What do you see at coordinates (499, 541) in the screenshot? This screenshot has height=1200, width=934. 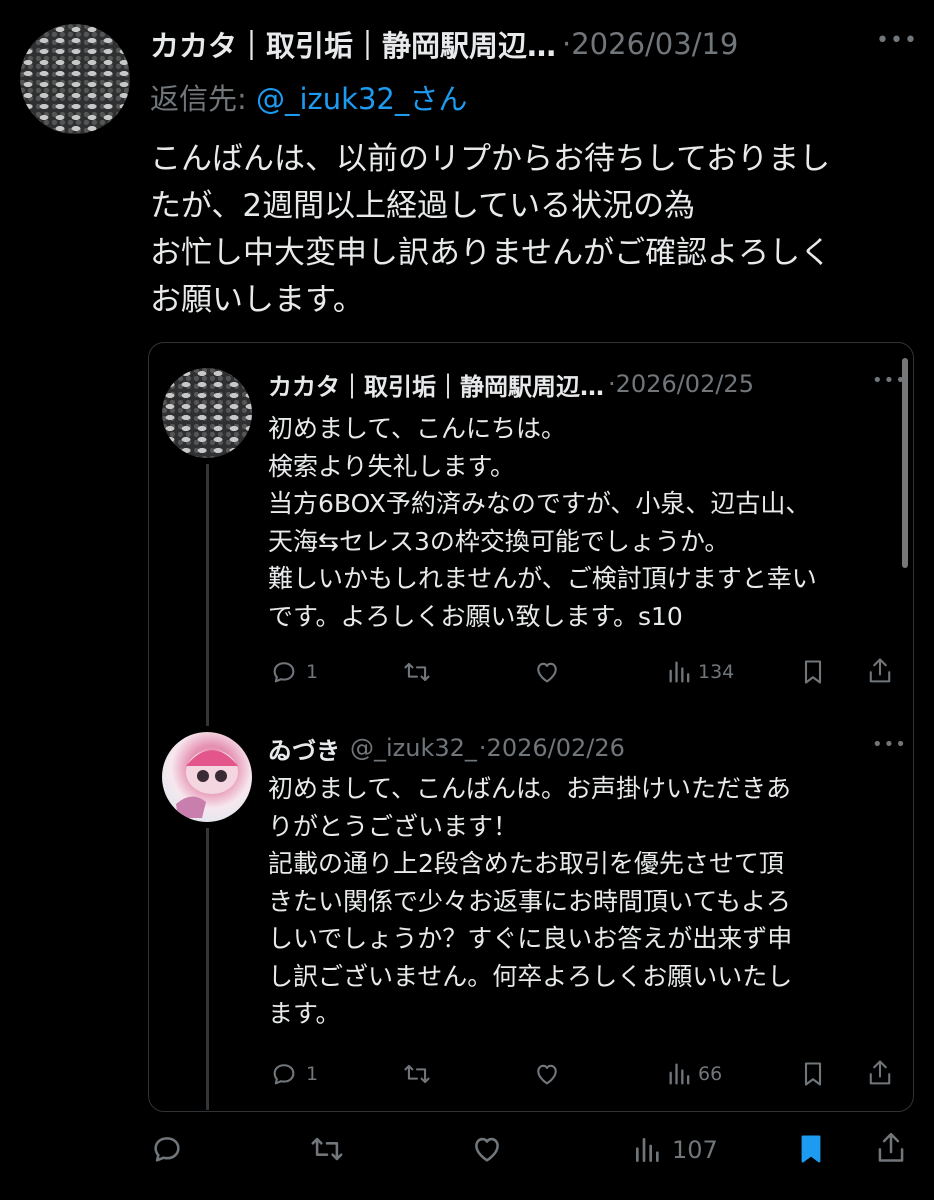 I see `tweet-text-line: 天海⇆セレス3の枠交換可能でしょうか。` at bounding box center [499, 541].